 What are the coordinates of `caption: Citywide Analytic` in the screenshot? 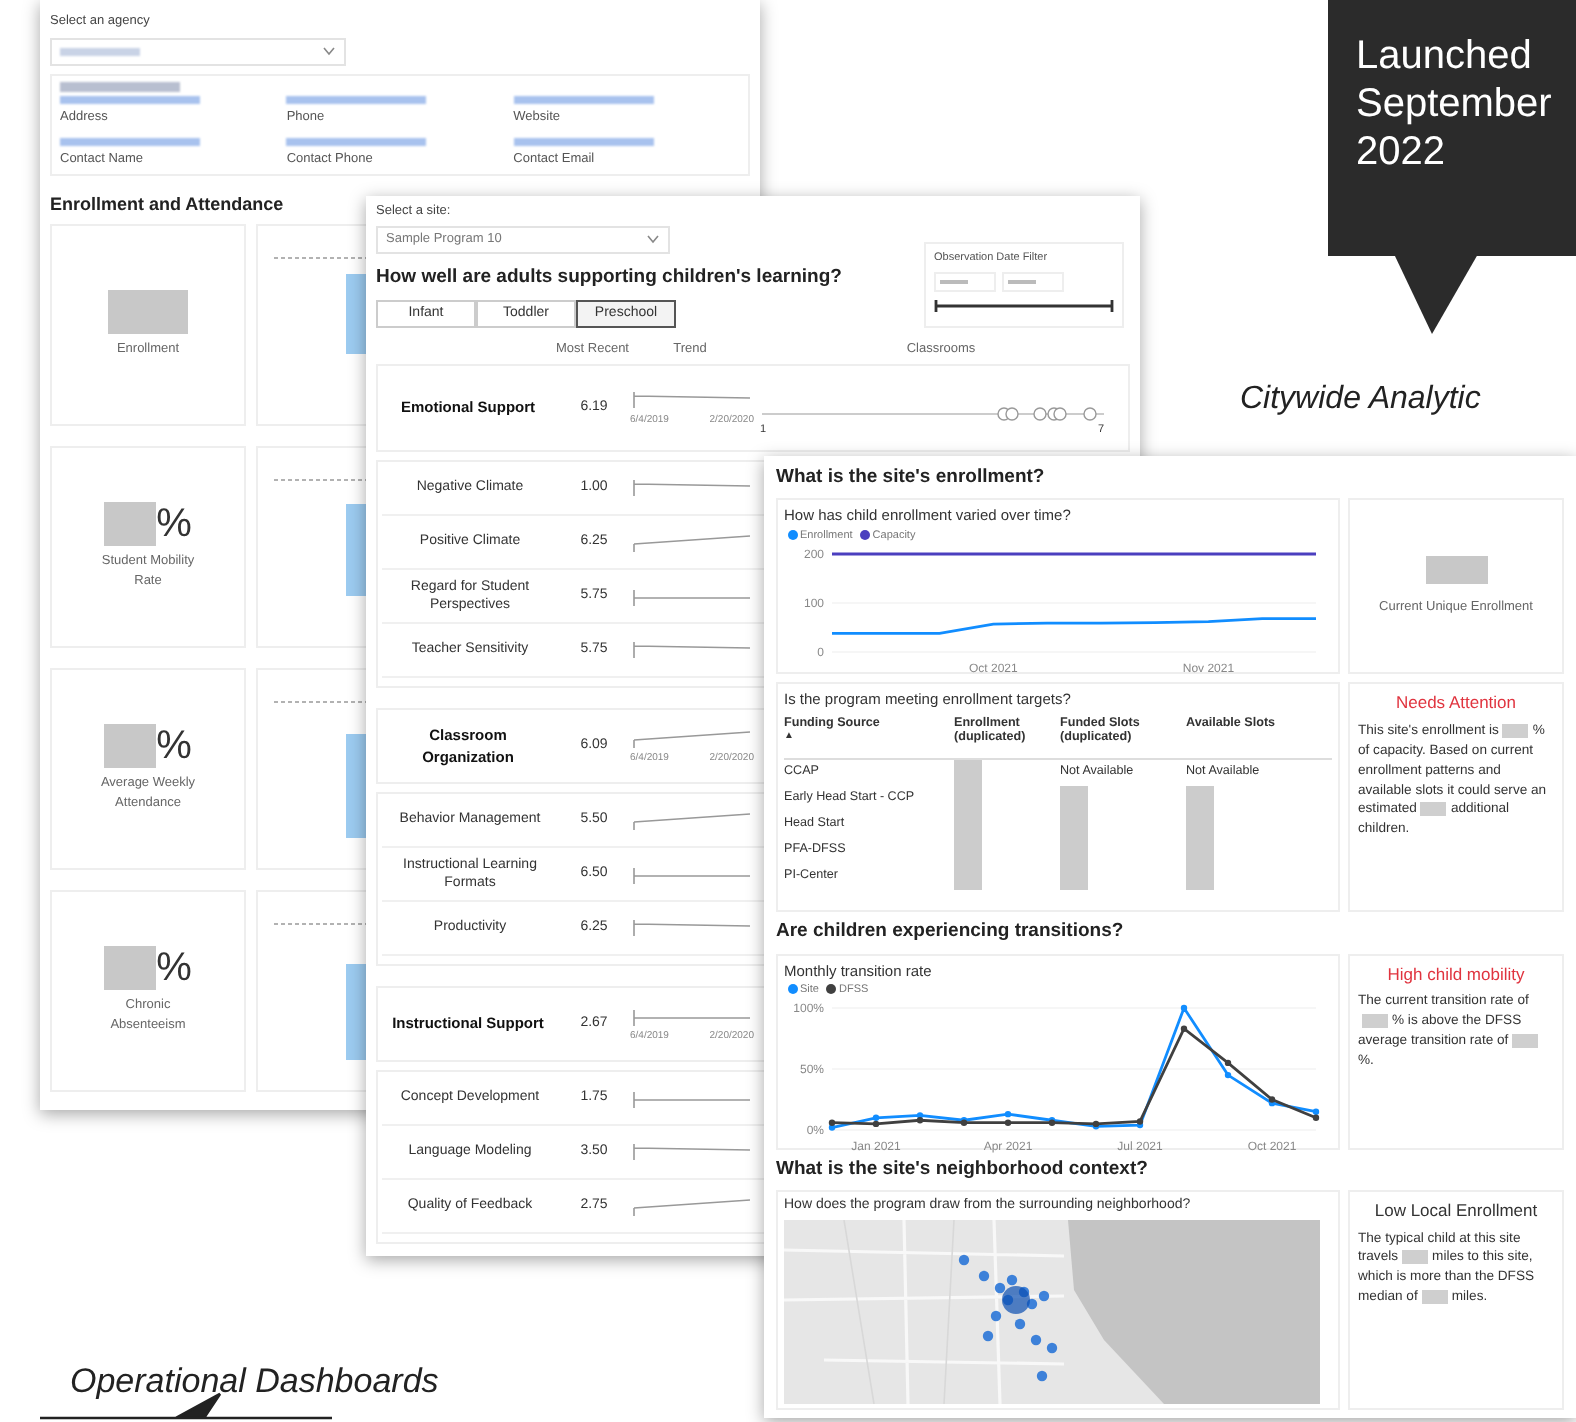 It's located at (1360, 400).